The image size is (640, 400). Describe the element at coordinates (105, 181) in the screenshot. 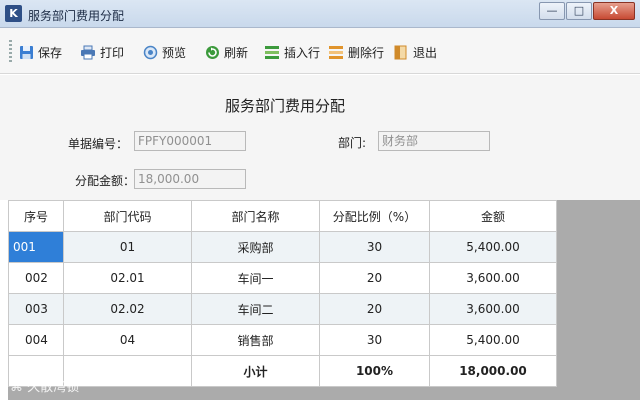

I see `amount-label: 分配金额：` at that location.